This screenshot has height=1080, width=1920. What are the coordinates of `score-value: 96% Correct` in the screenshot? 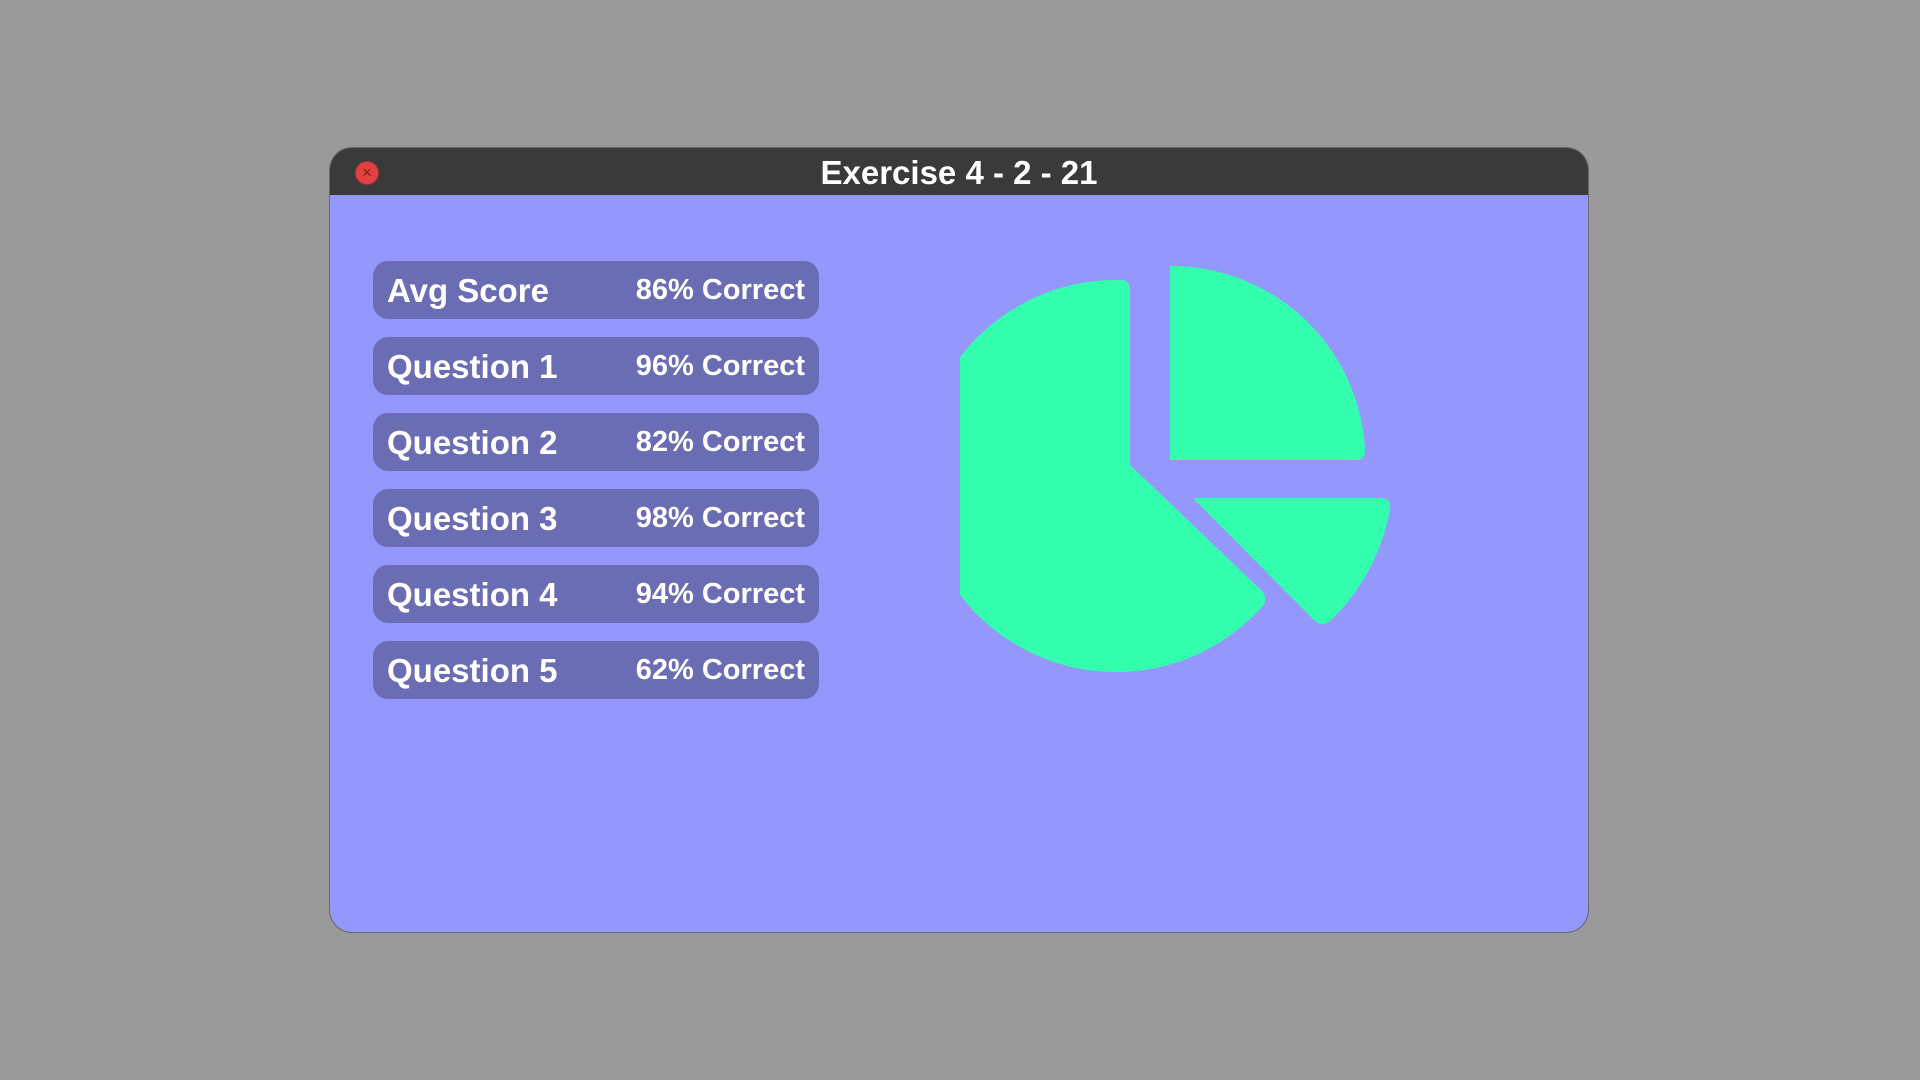 It's located at (720, 366).